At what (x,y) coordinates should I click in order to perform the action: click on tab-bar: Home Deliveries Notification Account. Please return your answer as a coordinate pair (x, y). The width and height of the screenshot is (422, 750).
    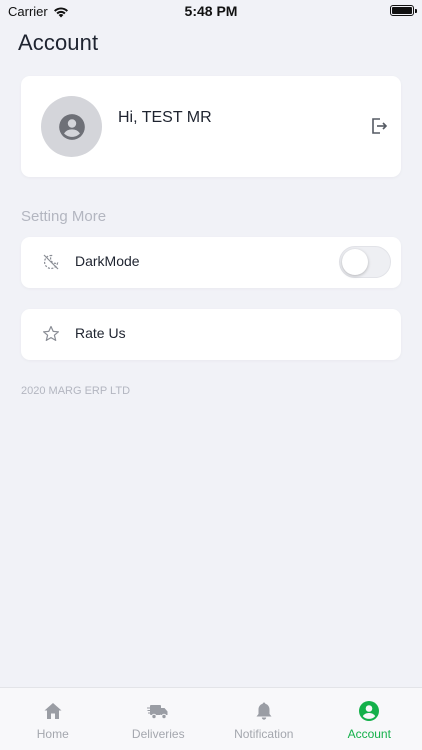
    Looking at the image, I should click on (211, 718).